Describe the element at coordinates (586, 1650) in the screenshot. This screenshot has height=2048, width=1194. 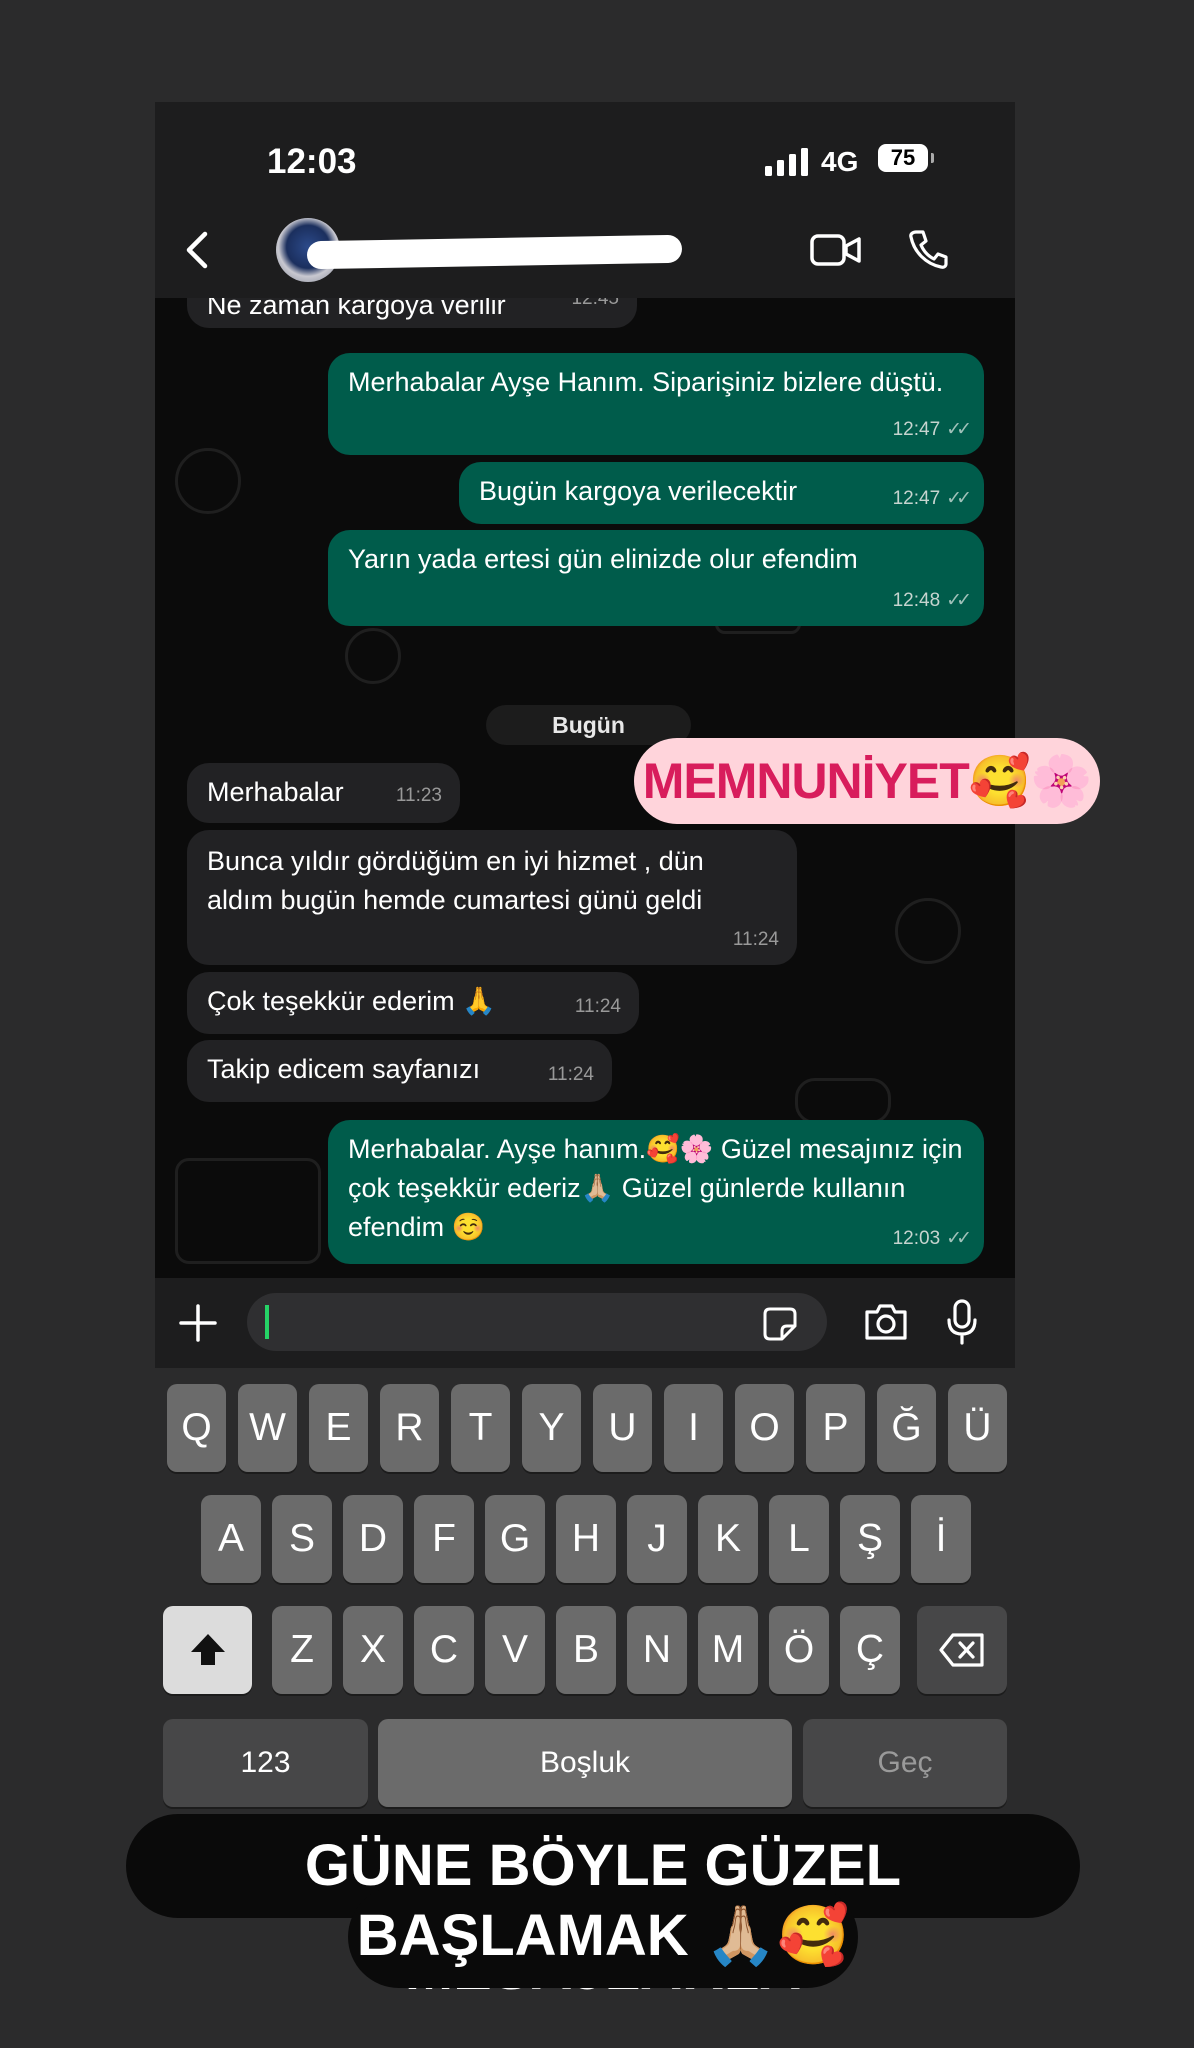
I see `key-b: B` at that location.